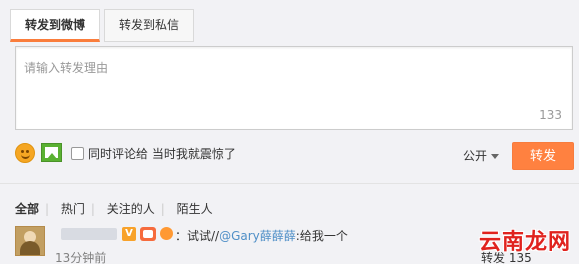 The image size is (579, 264). What do you see at coordinates (166, 233) in the screenshot?
I see `level-badge-icon` at bounding box center [166, 233].